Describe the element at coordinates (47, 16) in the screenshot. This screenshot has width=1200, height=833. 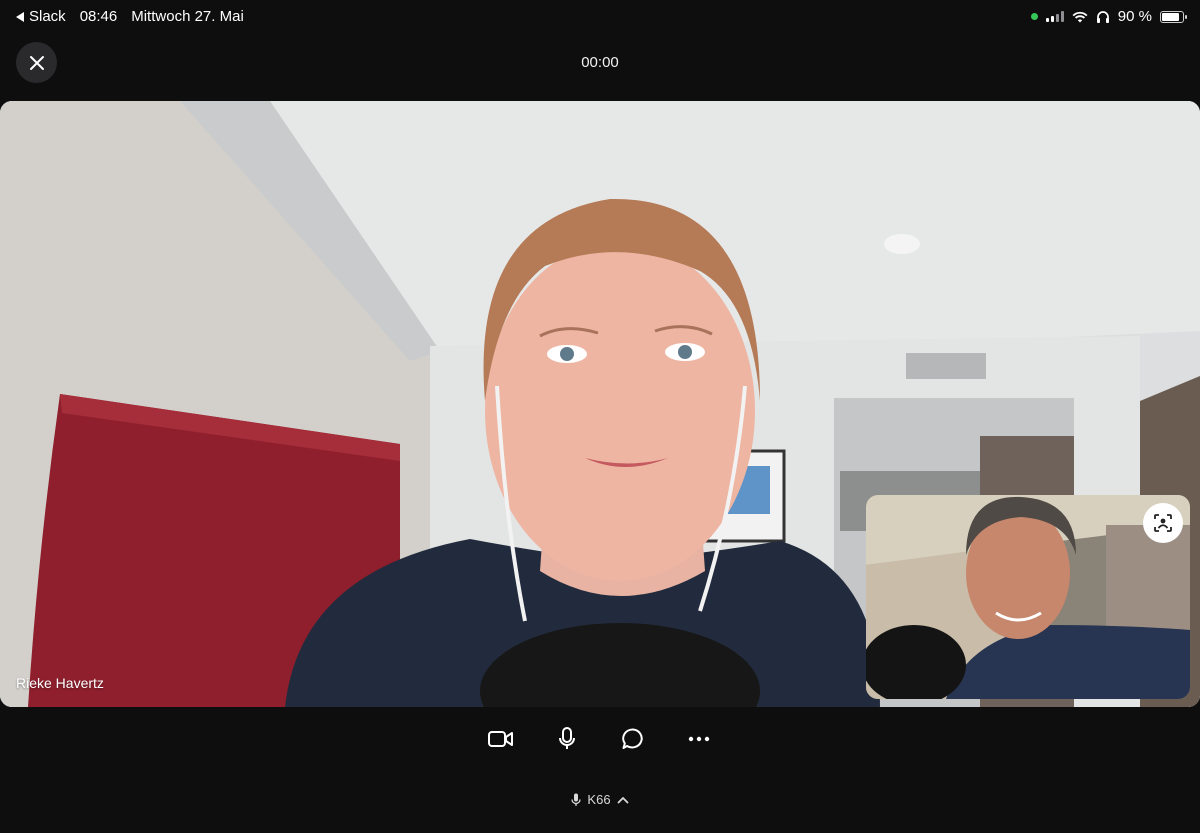
I see `back-app-label: Slack` at that location.